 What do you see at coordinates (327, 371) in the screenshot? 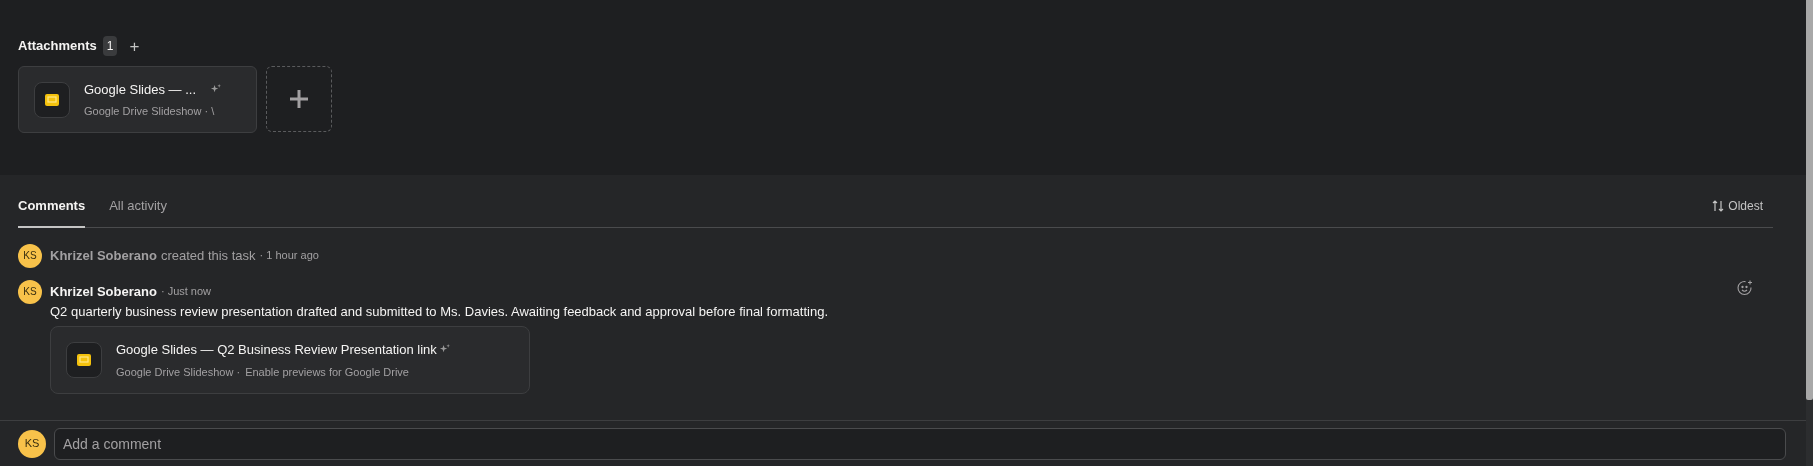
I see `enable-previews-link: Enable previews for Google Drive` at bounding box center [327, 371].